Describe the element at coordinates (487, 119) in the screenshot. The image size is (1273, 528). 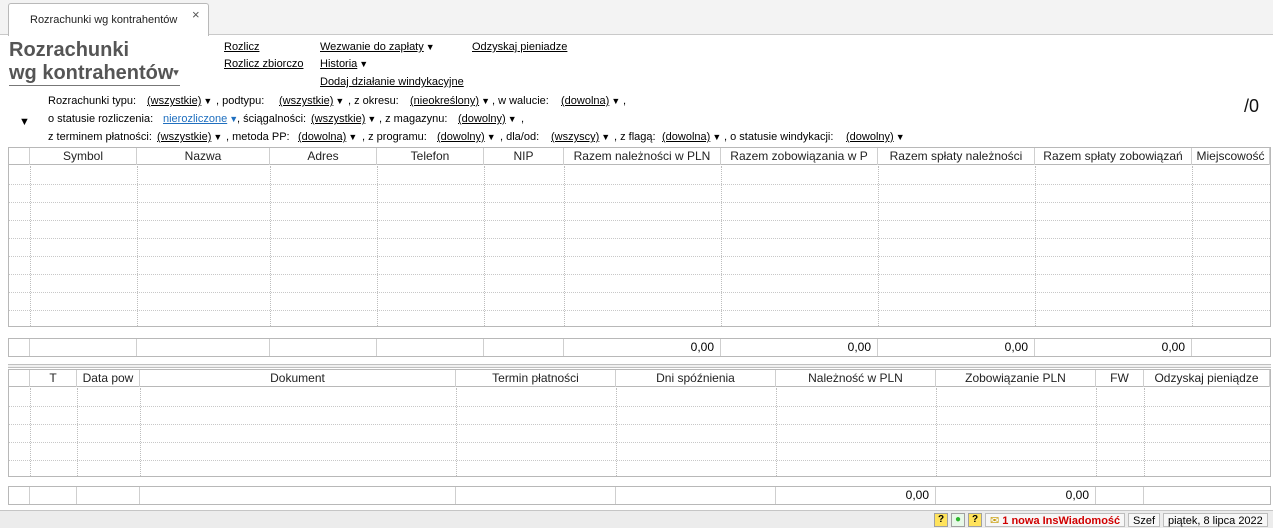
I see `filter-magazyn-select: (dowolny) ▼` at that location.